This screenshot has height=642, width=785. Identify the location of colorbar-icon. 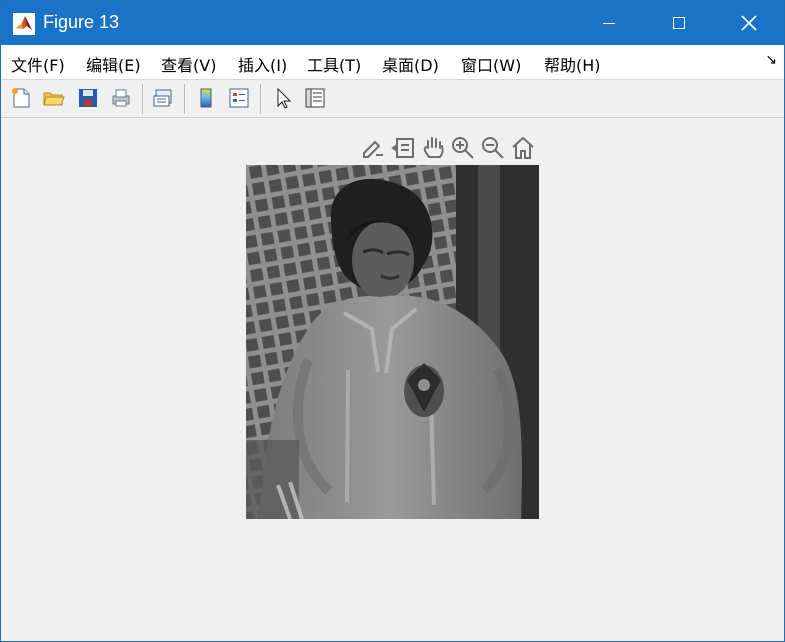
(206, 98).